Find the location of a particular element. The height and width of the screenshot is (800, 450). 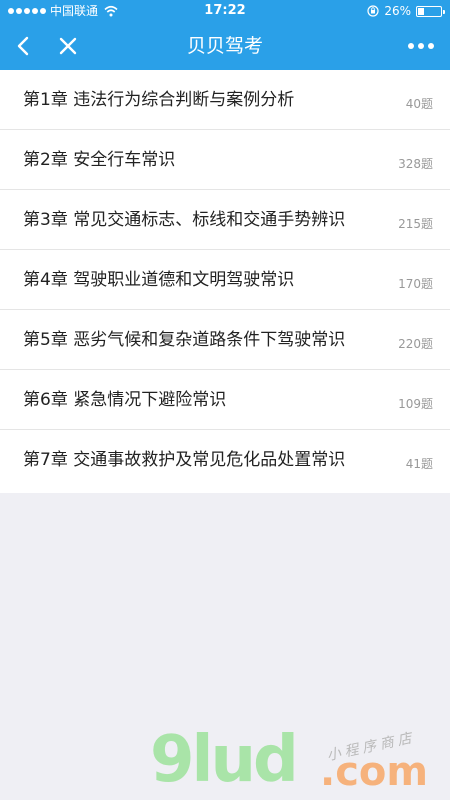

chapter-item: 第1章 违法行为综合判断与案例分析 40题 is located at coordinates (225, 100).